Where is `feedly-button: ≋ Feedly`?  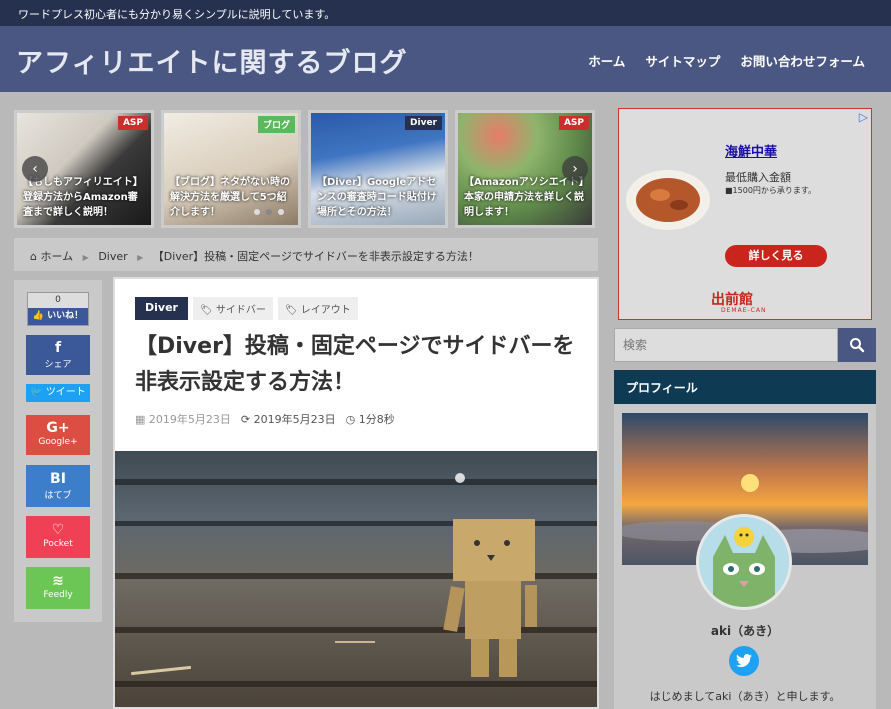
feedly-button: ≋ Feedly is located at coordinates (58, 588).